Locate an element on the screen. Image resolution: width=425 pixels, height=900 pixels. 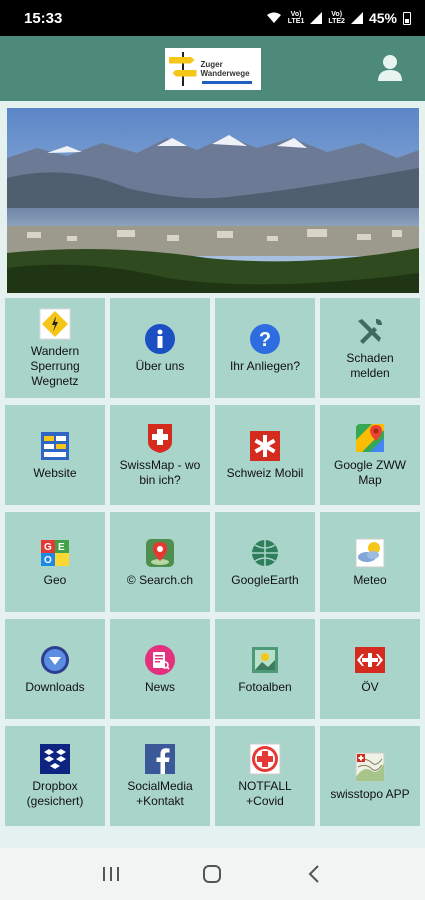
tile-search-ch: © Search.ch is located at coordinates (160, 562).